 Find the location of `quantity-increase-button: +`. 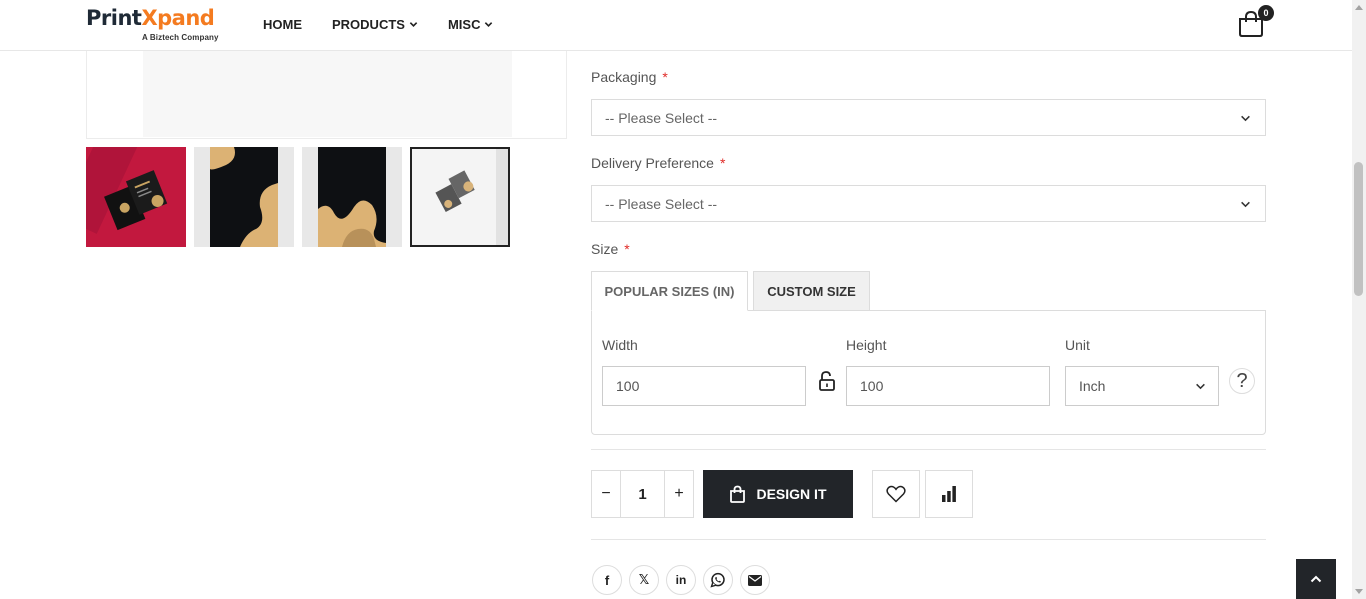

quantity-increase-button: + is located at coordinates (678, 494).